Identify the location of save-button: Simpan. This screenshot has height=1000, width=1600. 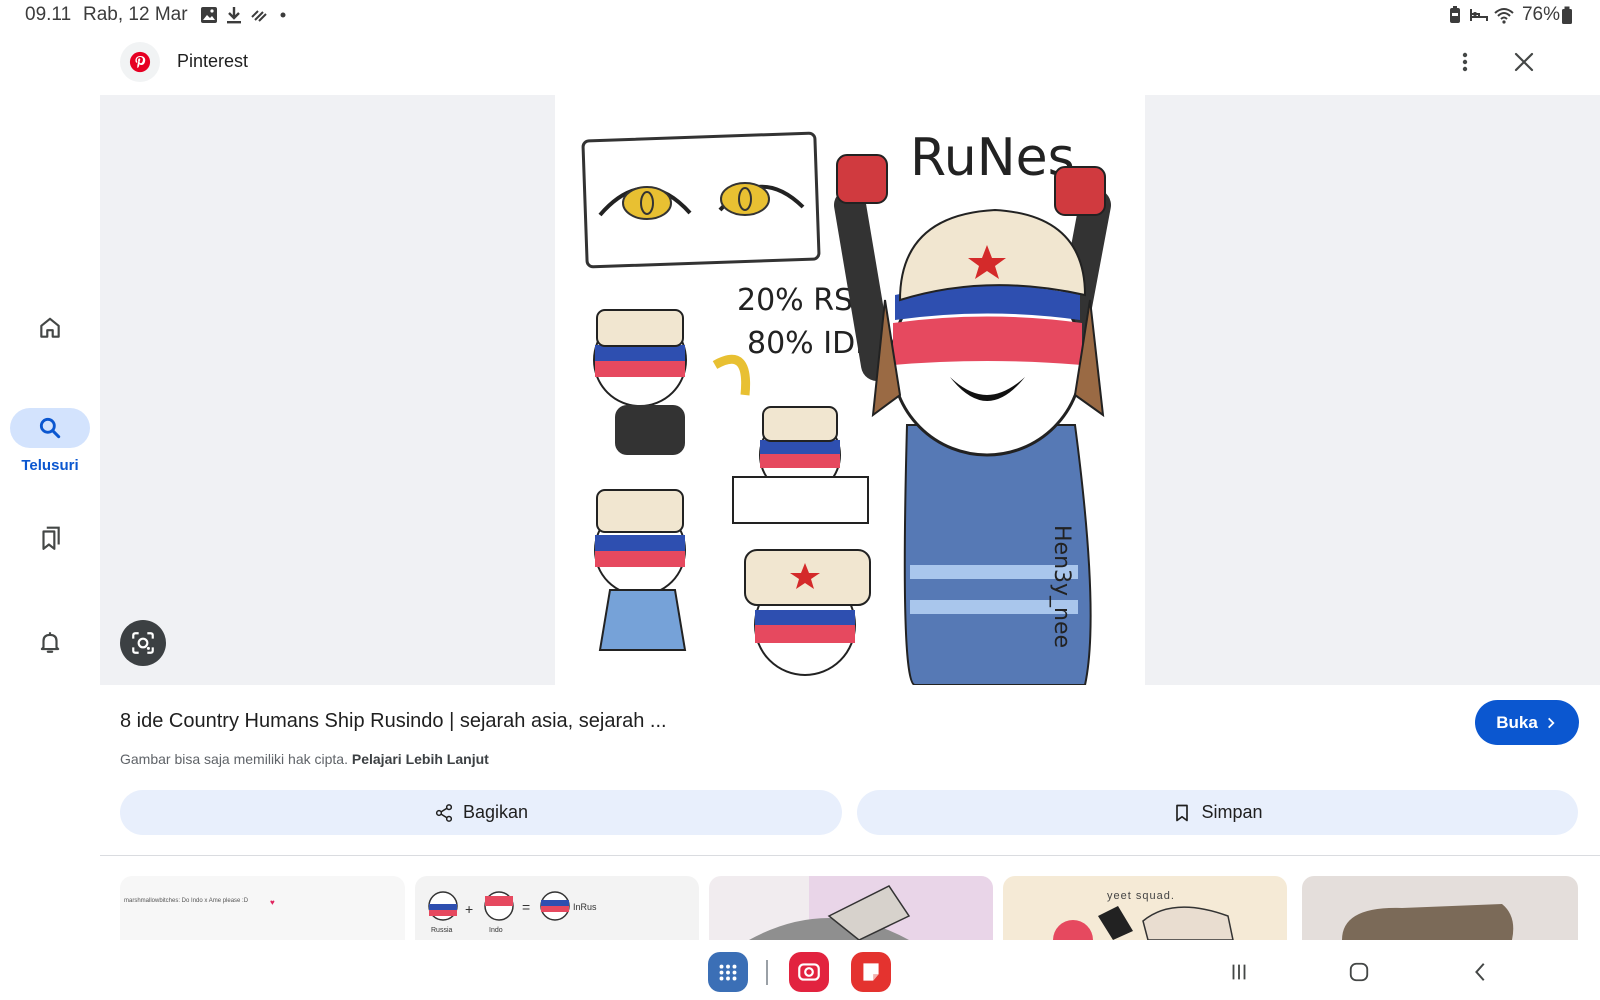
(1217, 812).